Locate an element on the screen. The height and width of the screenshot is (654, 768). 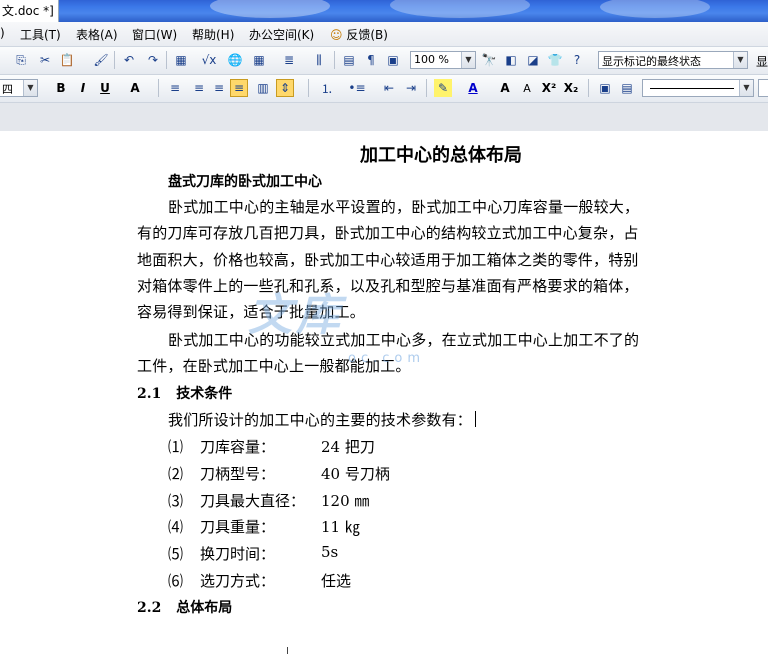
align-center-icon: ≡ is located at coordinates (199, 88).